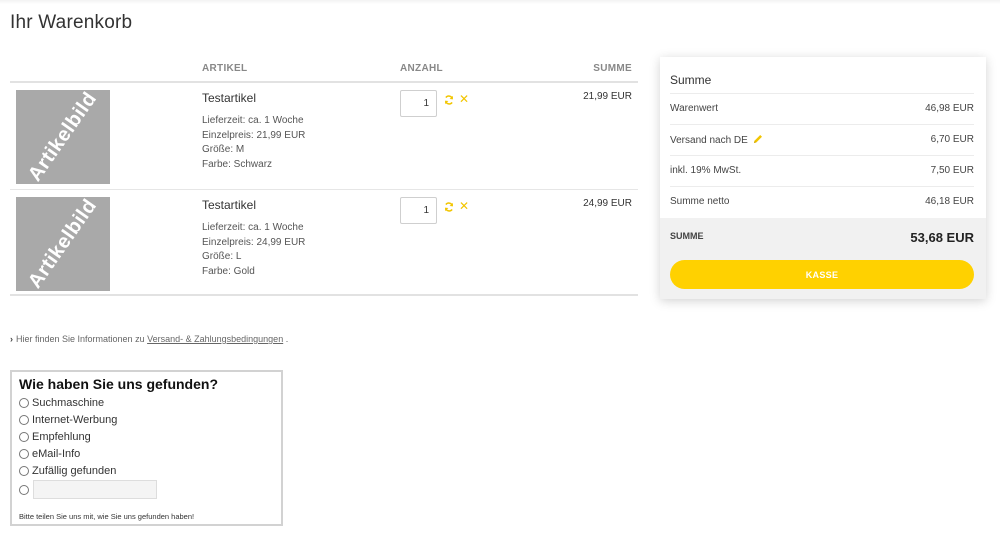 The image size is (1000, 548). Describe the element at coordinates (95, 490) in the screenshot. I see `other-source-input` at that location.